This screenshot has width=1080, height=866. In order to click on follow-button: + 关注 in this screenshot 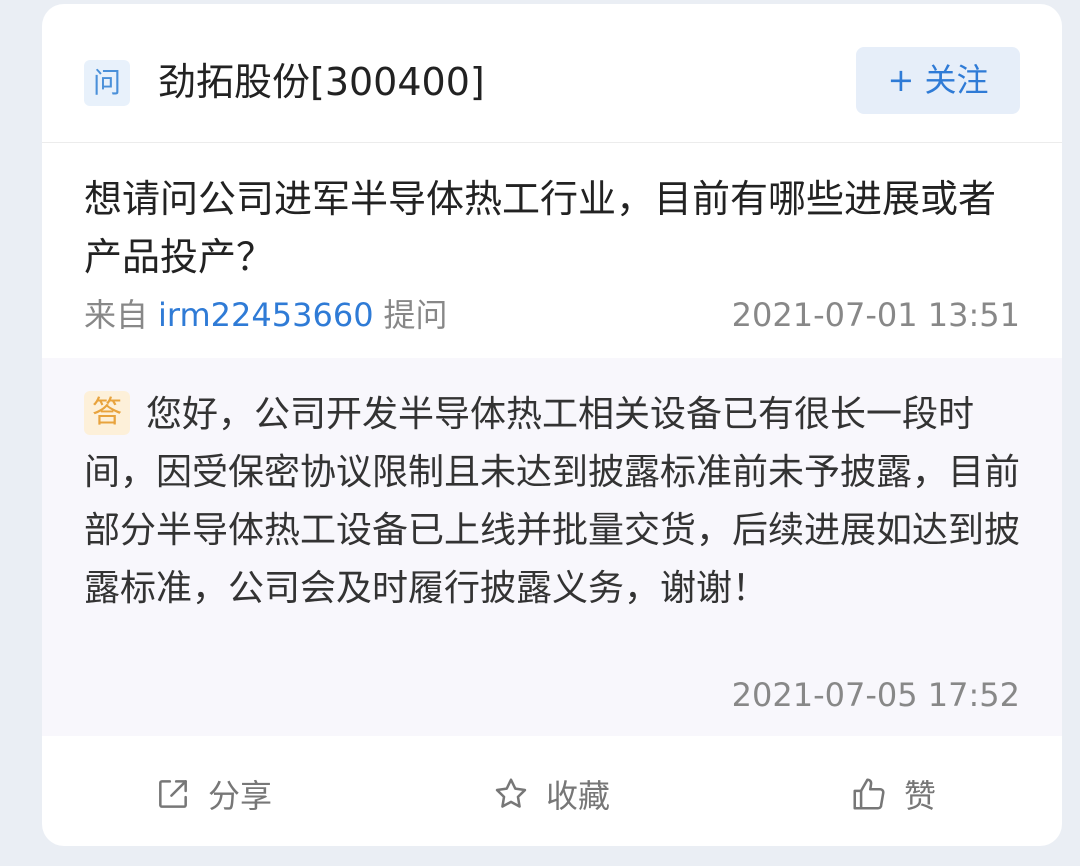, I will do `click(938, 80)`.